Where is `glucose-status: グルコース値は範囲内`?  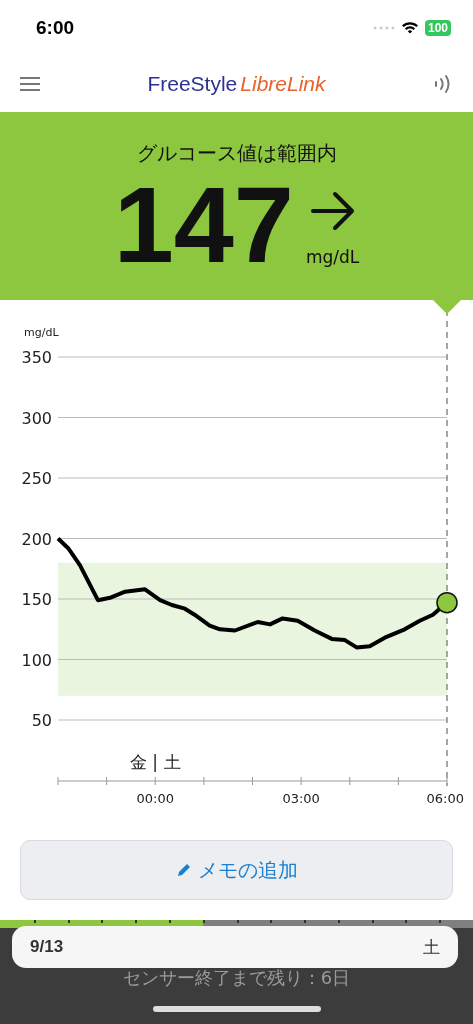 glucose-status: グルコース値は範囲内 is located at coordinates (236, 153).